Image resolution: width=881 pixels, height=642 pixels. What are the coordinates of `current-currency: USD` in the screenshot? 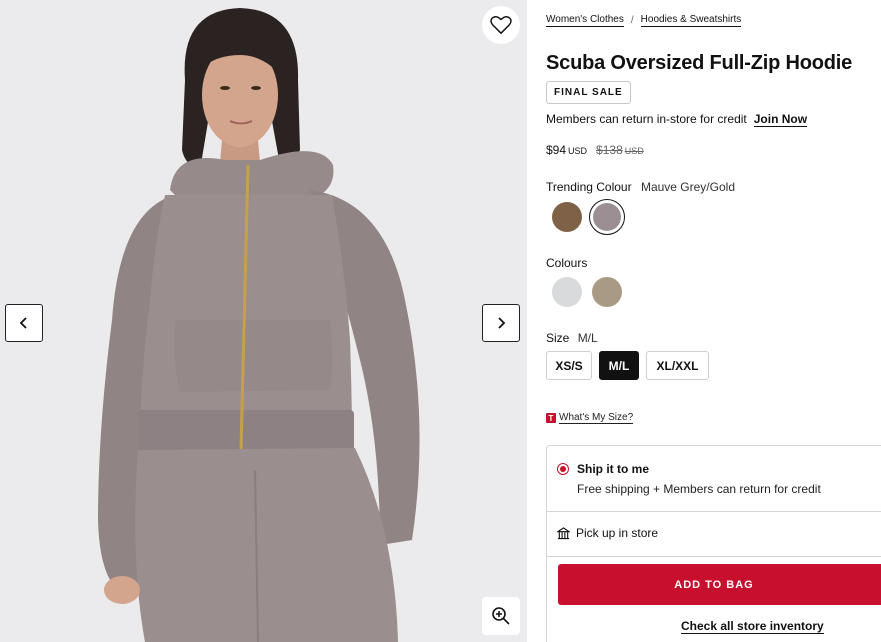 It's located at (578, 151).